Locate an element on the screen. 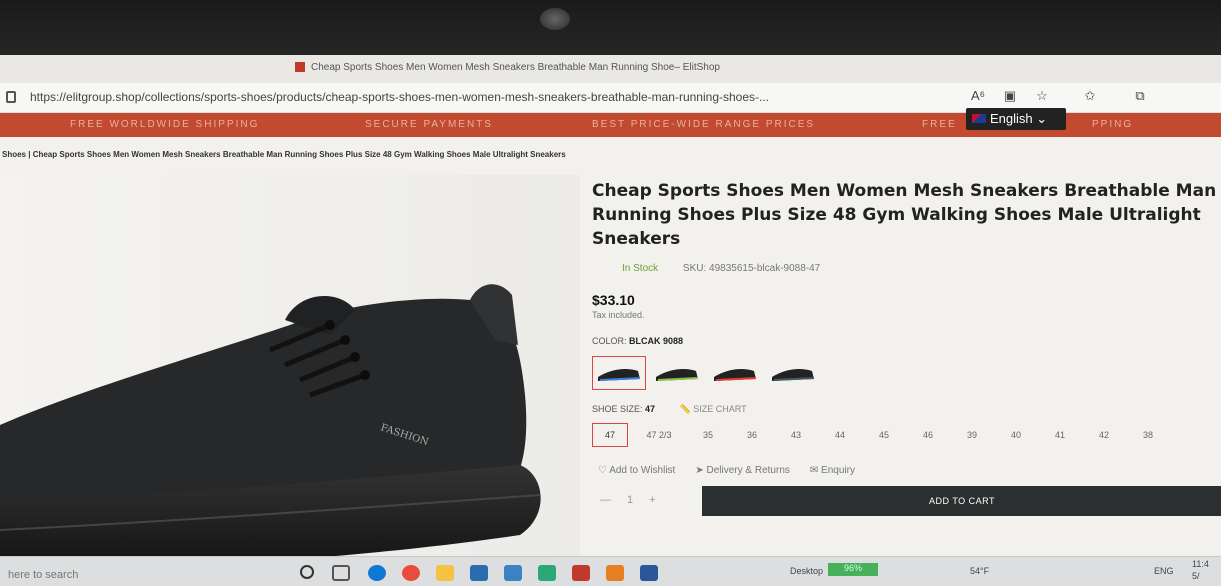 The width and height of the screenshot is (1221, 586). cart-row: — 1 + ADD TO CART is located at coordinates (906, 501).